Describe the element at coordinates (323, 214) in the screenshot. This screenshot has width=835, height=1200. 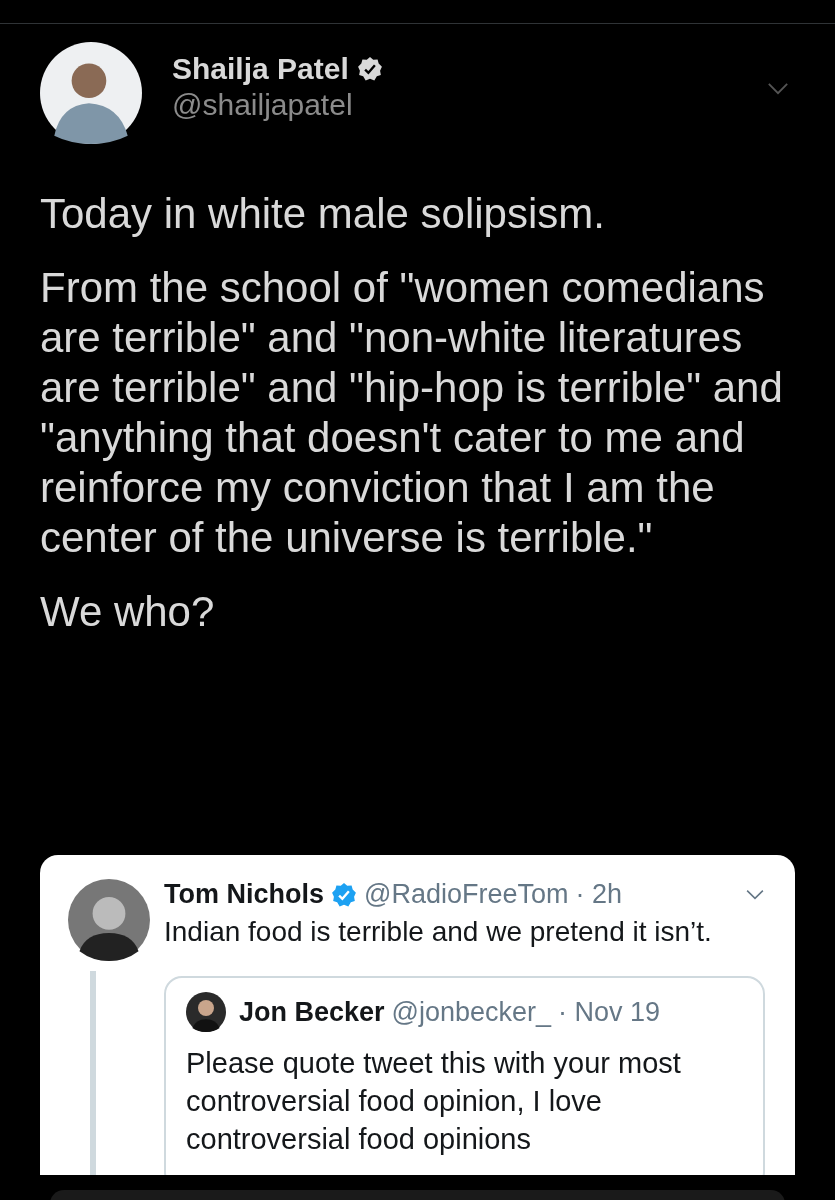
I see `tweet-text: Today in white male solipsism.` at that location.